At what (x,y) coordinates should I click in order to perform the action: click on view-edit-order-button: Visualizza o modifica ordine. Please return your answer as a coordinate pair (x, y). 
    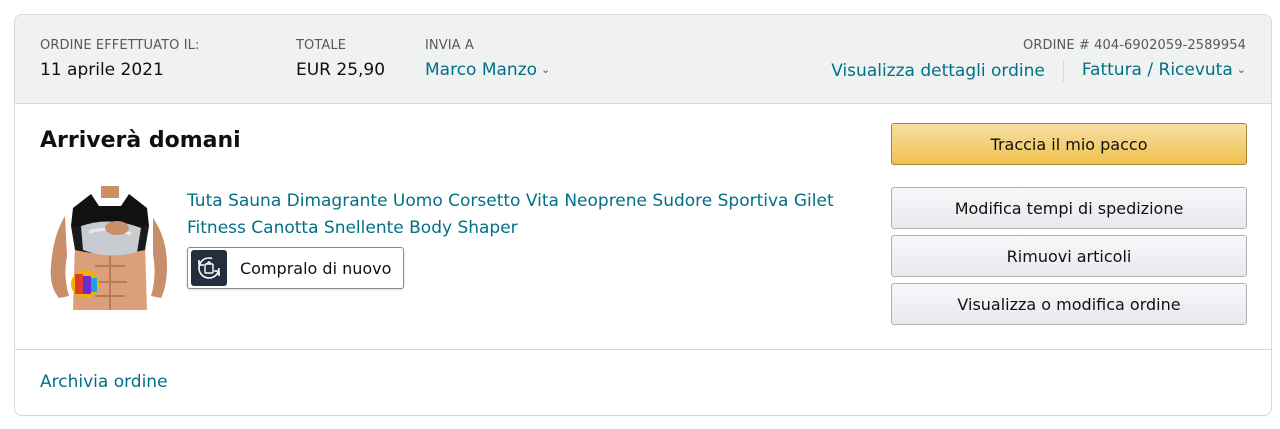
    Looking at the image, I should click on (1069, 304).